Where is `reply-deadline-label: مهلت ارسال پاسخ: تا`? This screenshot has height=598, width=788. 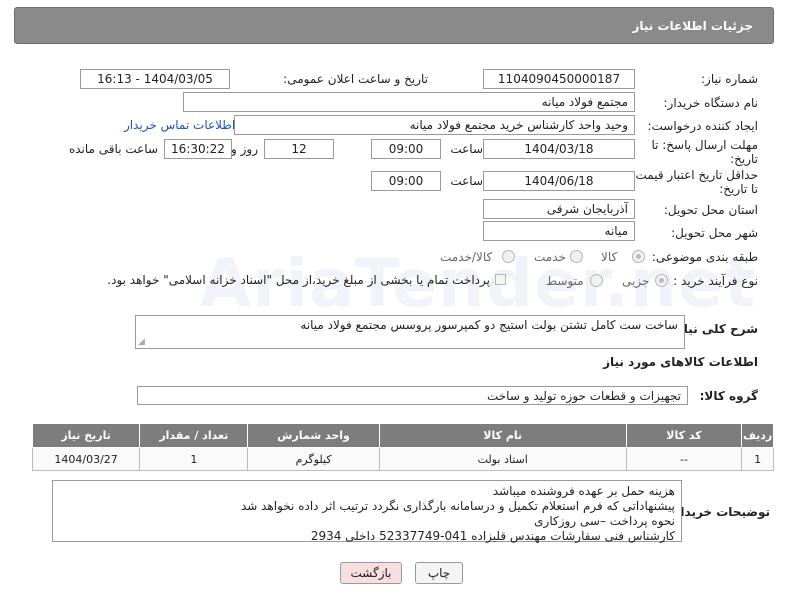
reply-deadline-label: مهلت ارسال پاسخ: تا is located at coordinates (704, 145).